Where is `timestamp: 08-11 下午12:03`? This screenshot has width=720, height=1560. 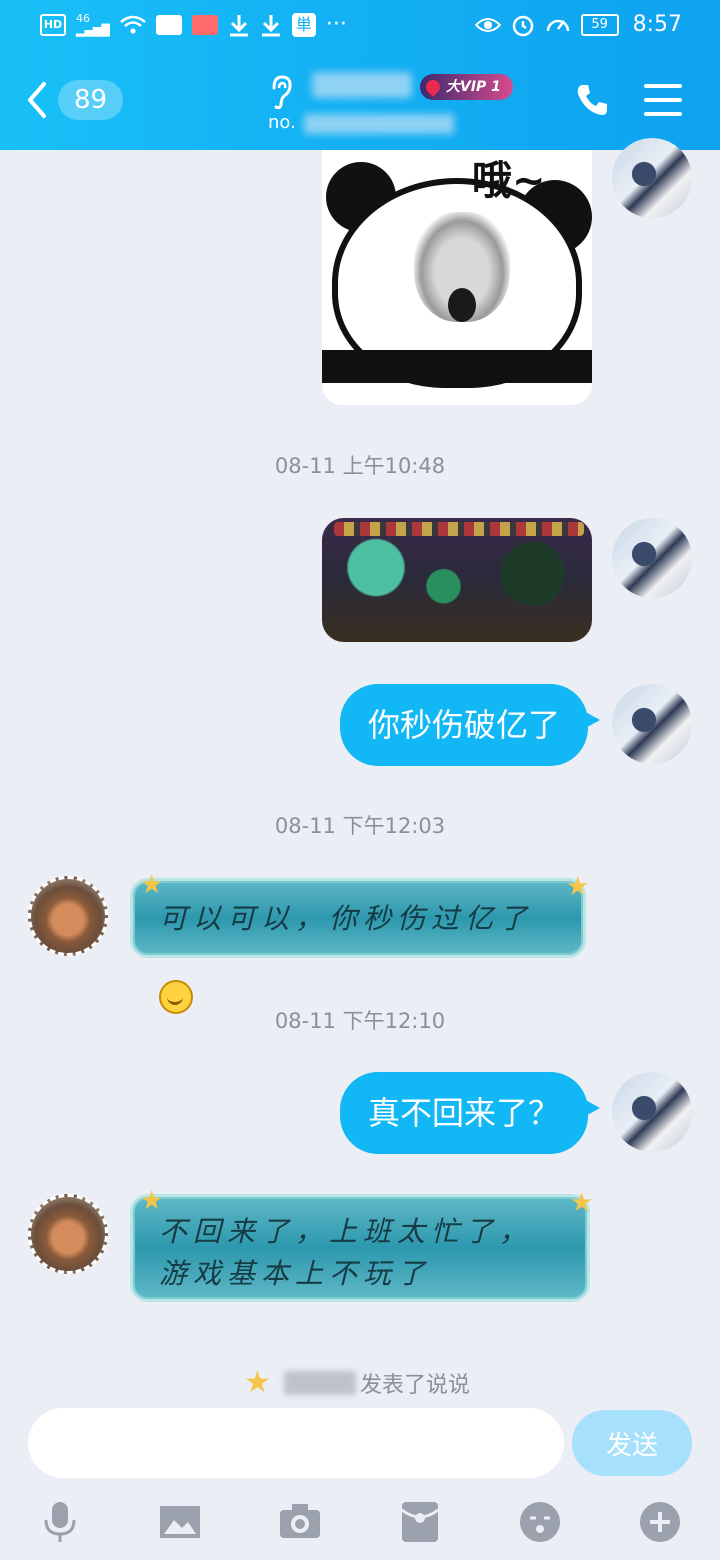
timestamp: 08-11 下午12:03 is located at coordinates (360, 826).